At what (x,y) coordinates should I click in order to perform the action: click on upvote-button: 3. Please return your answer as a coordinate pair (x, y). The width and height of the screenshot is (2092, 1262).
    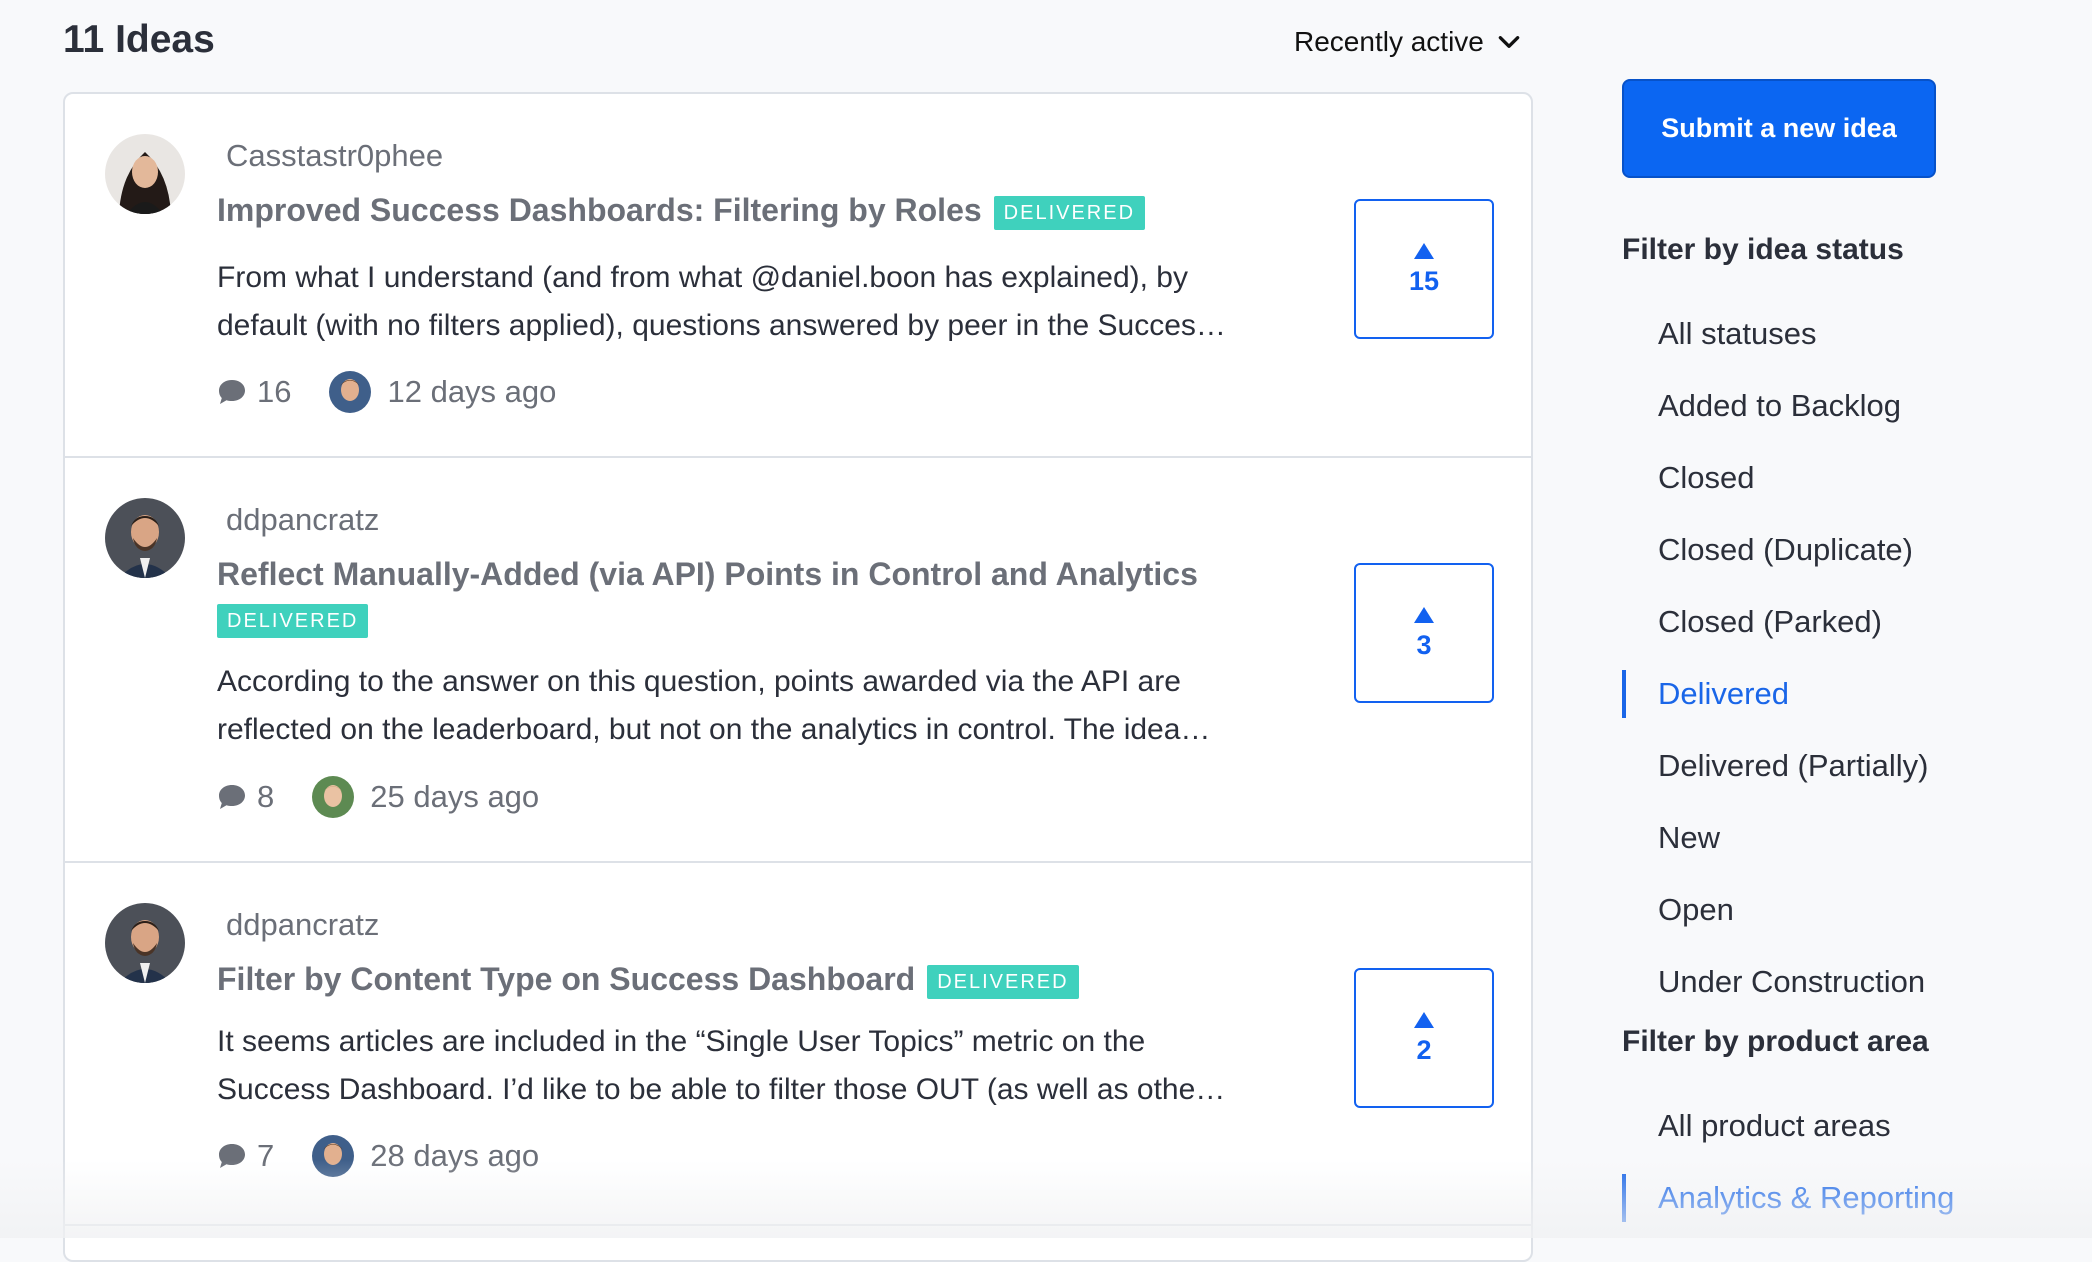
    Looking at the image, I should click on (1424, 633).